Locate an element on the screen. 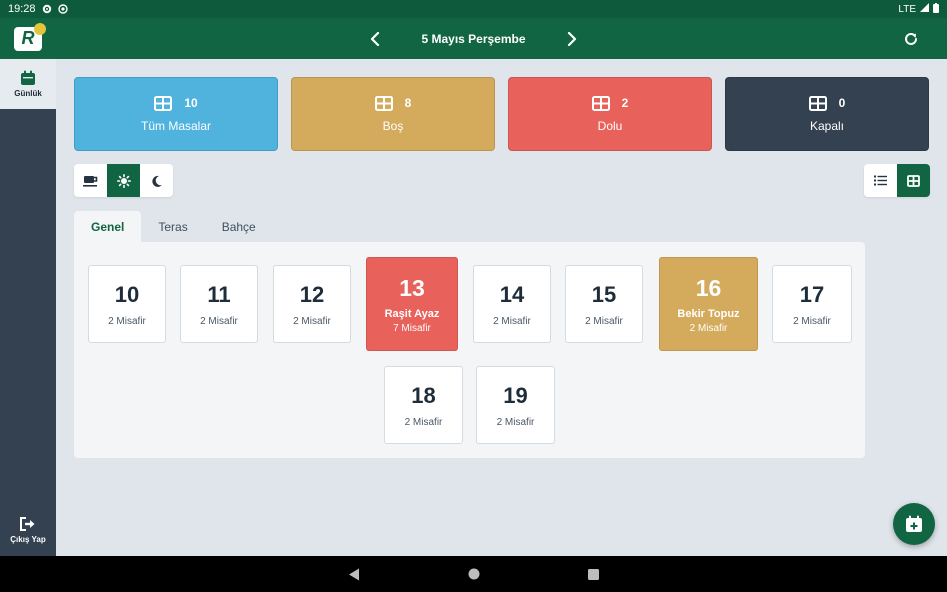 The width and height of the screenshot is (947, 592). table-card-17: 17 2 Misafir is located at coordinates (812, 304).